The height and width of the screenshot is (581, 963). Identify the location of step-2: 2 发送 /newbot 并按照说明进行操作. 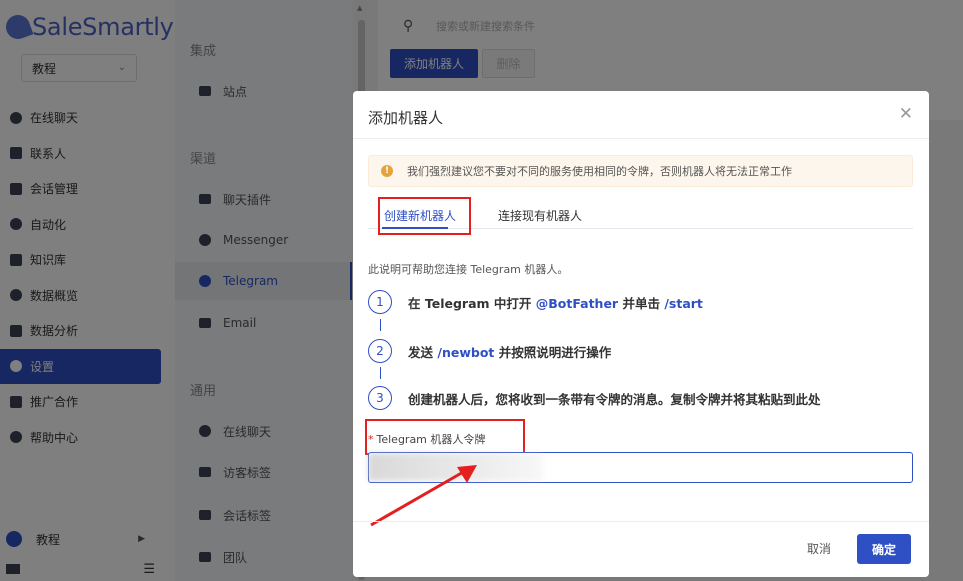
(489, 351).